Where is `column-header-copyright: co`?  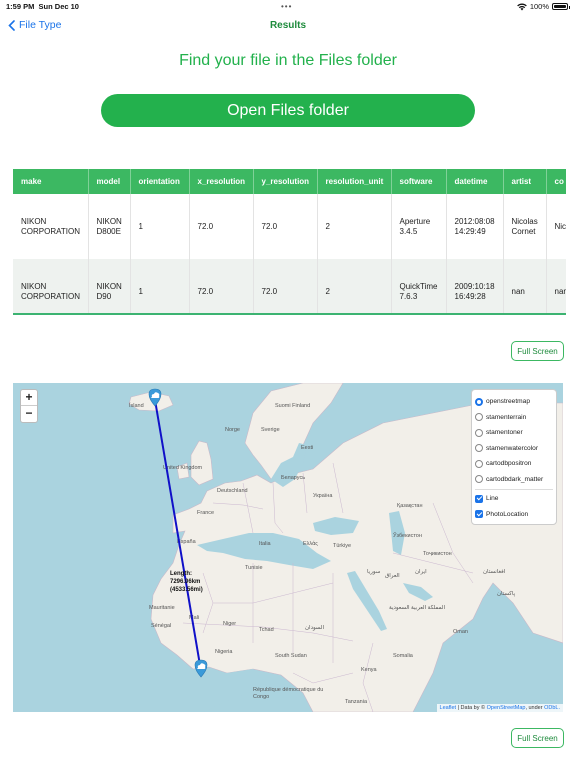
column-header-copyright: co is located at coordinates (556, 181).